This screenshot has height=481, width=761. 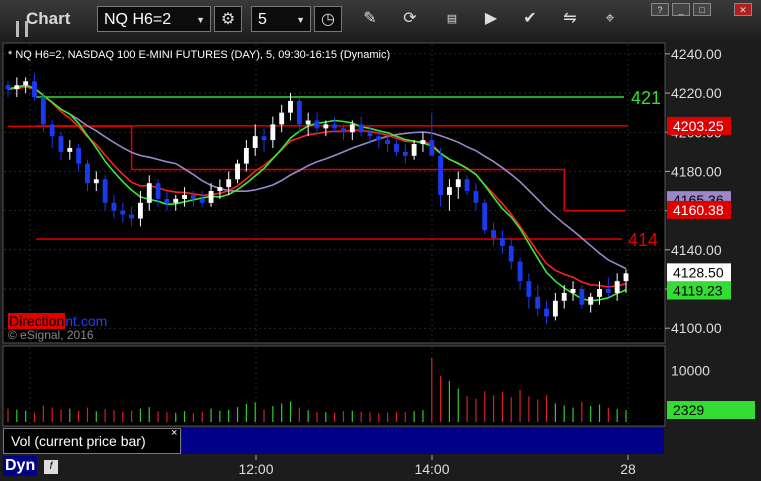 I want to click on pin-icon: ⌖, so click(x=610, y=19).